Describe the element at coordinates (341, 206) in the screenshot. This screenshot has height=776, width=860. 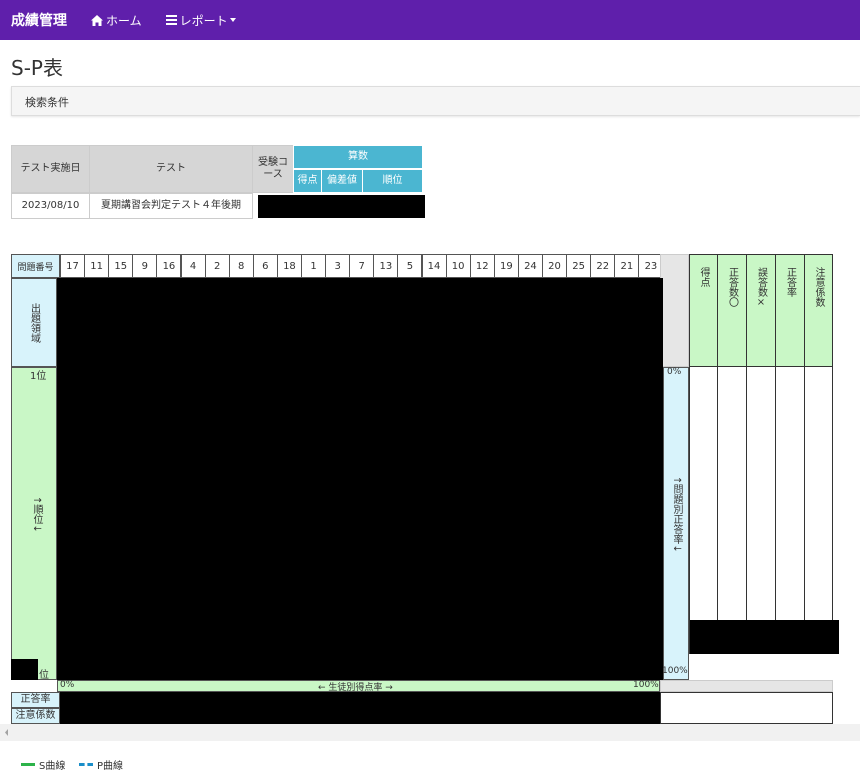
I see `redacted-info` at that location.